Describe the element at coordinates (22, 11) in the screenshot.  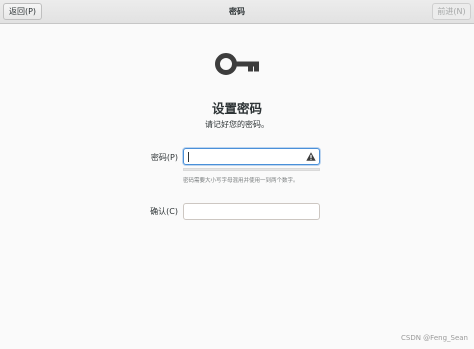
I see `back-button: 返回(P)` at that location.